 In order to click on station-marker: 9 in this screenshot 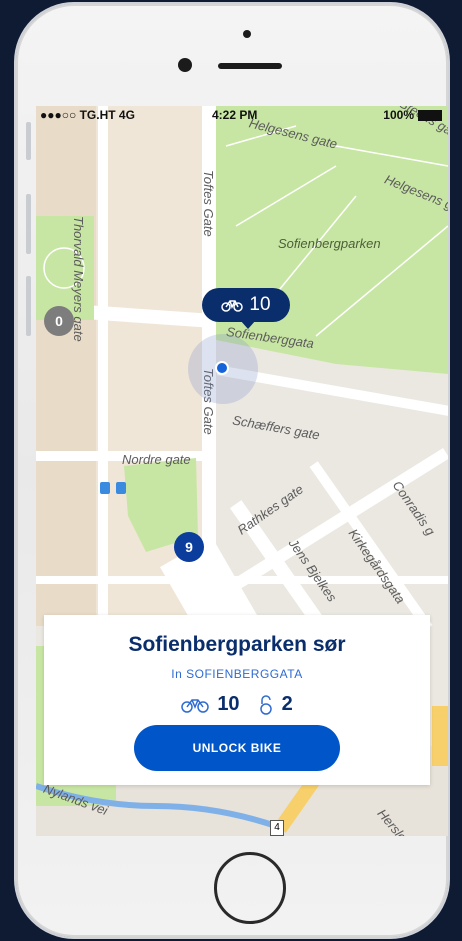, I will do `click(189, 547)`.